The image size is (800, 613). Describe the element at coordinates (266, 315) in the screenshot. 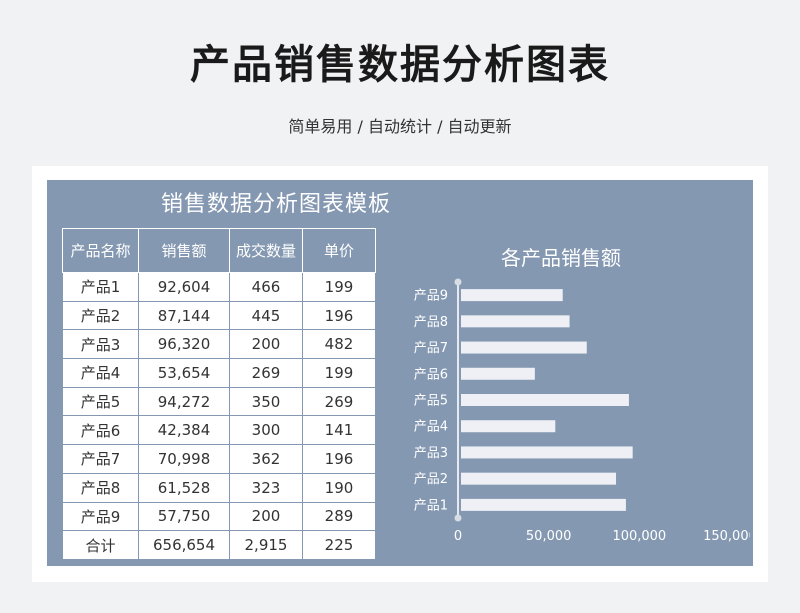

I see `table-cell: 445` at that location.